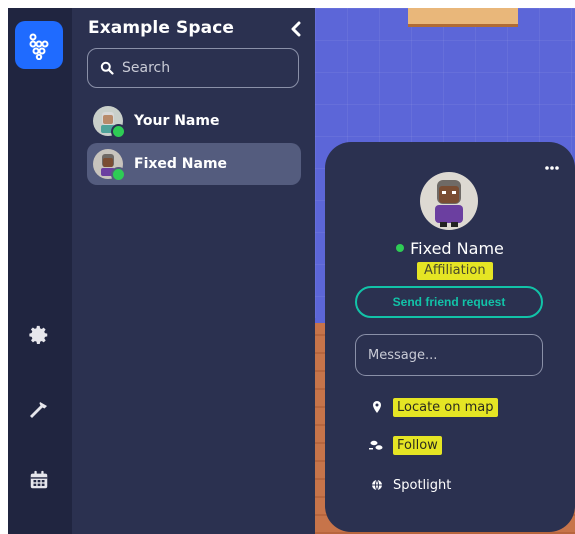 This screenshot has width=575, height=534. Describe the element at coordinates (40, 271) in the screenshot. I see `icon-rail` at that location.